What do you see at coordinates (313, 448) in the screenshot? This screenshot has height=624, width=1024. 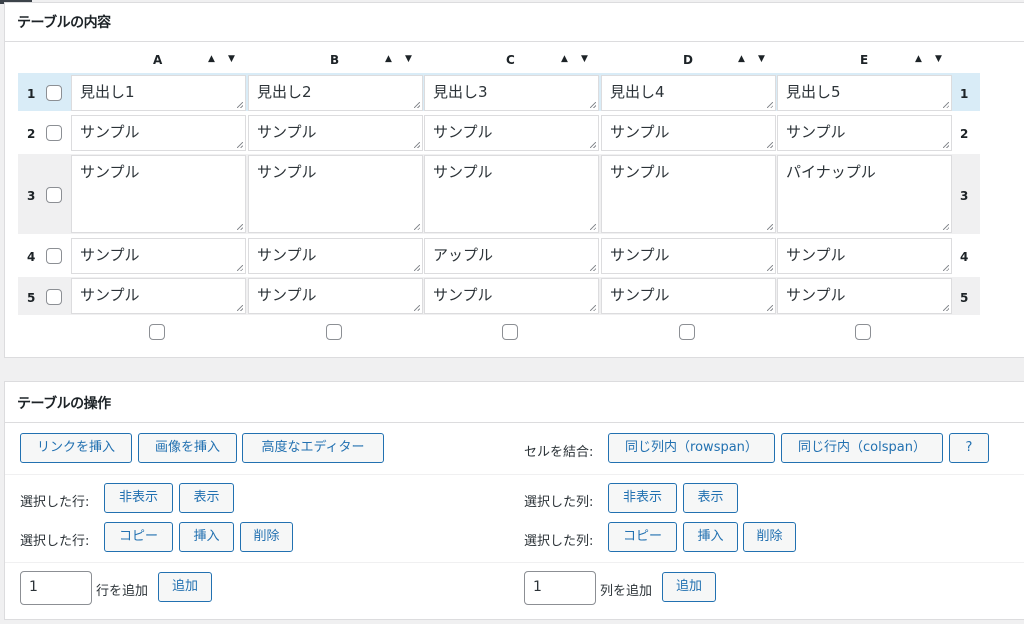 I see `advanced-editor-button: 高度なエディター` at bounding box center [313, 448].